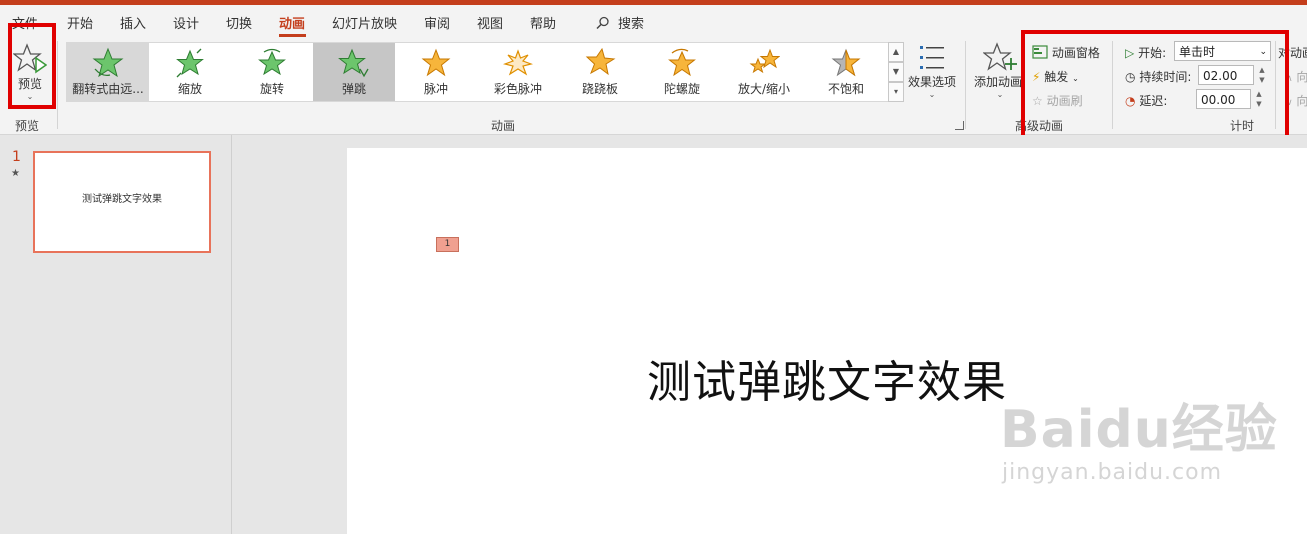  I want to click on anim-spinner: 陀螺旋, so click(682, 72).